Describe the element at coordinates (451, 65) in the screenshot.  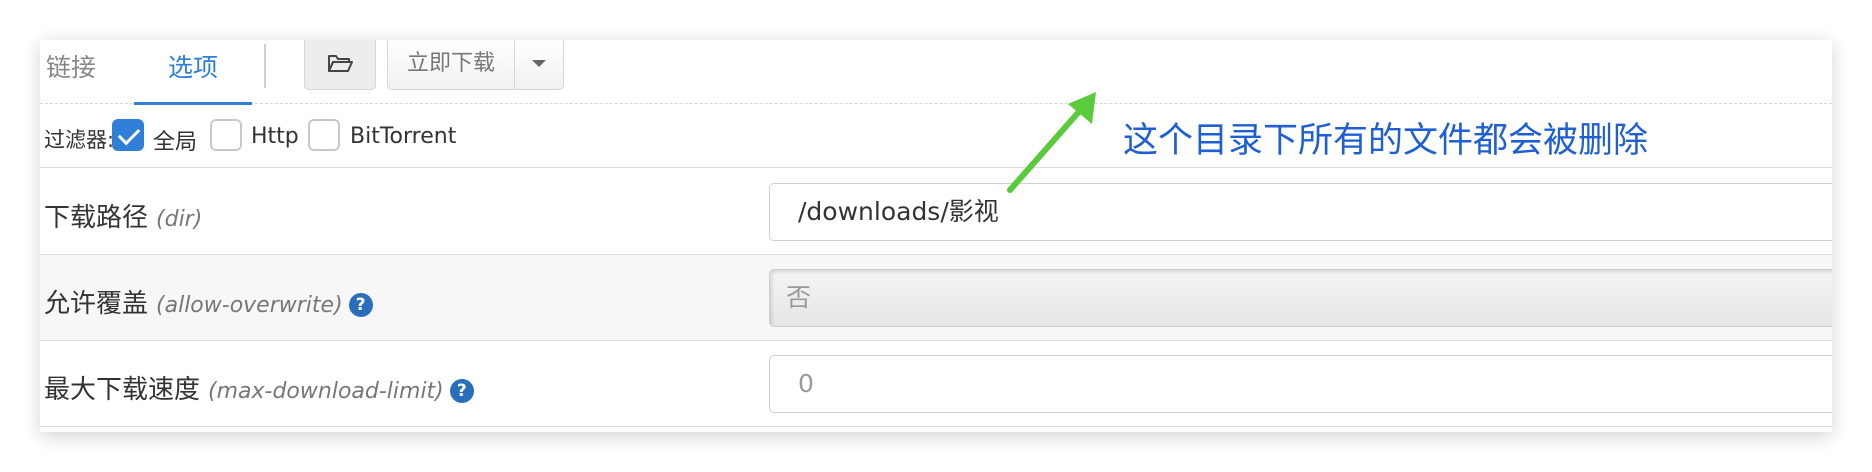
I see `download-now-button: 立即下载` at that location.